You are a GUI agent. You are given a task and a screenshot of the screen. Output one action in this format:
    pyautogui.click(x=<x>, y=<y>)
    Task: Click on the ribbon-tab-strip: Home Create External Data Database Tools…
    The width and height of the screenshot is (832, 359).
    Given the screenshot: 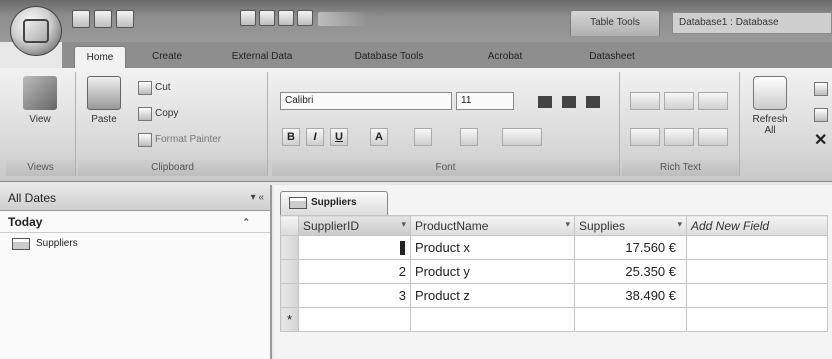 What is the action you would take?
    pyautogui.click(x=447, y=55)
    